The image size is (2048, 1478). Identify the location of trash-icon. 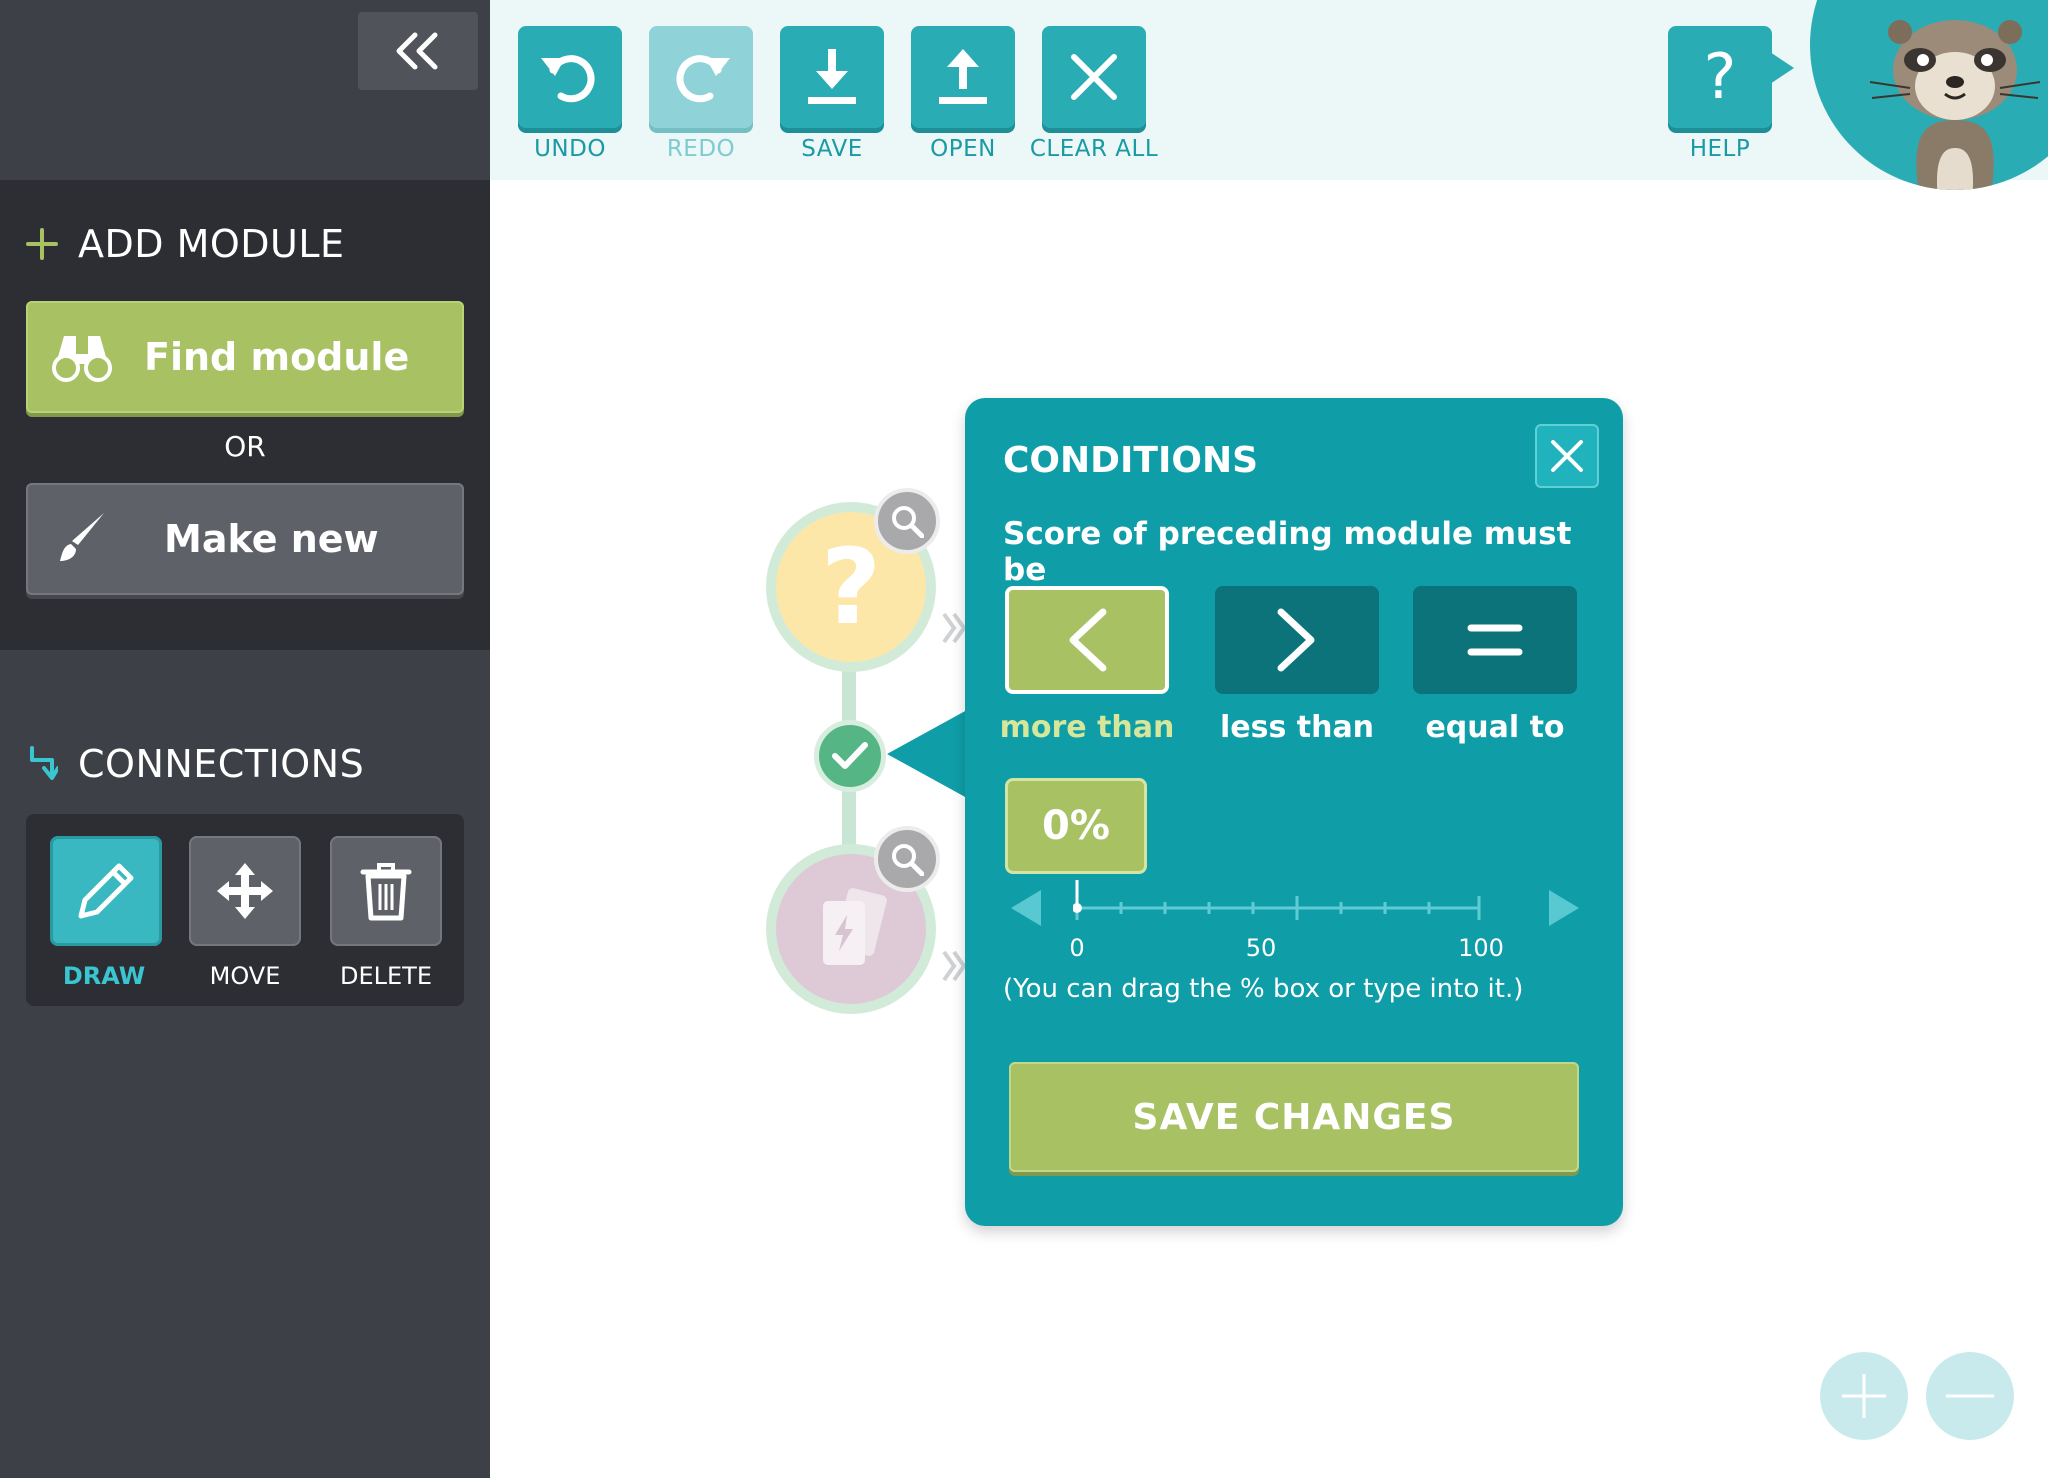
(386, 891).